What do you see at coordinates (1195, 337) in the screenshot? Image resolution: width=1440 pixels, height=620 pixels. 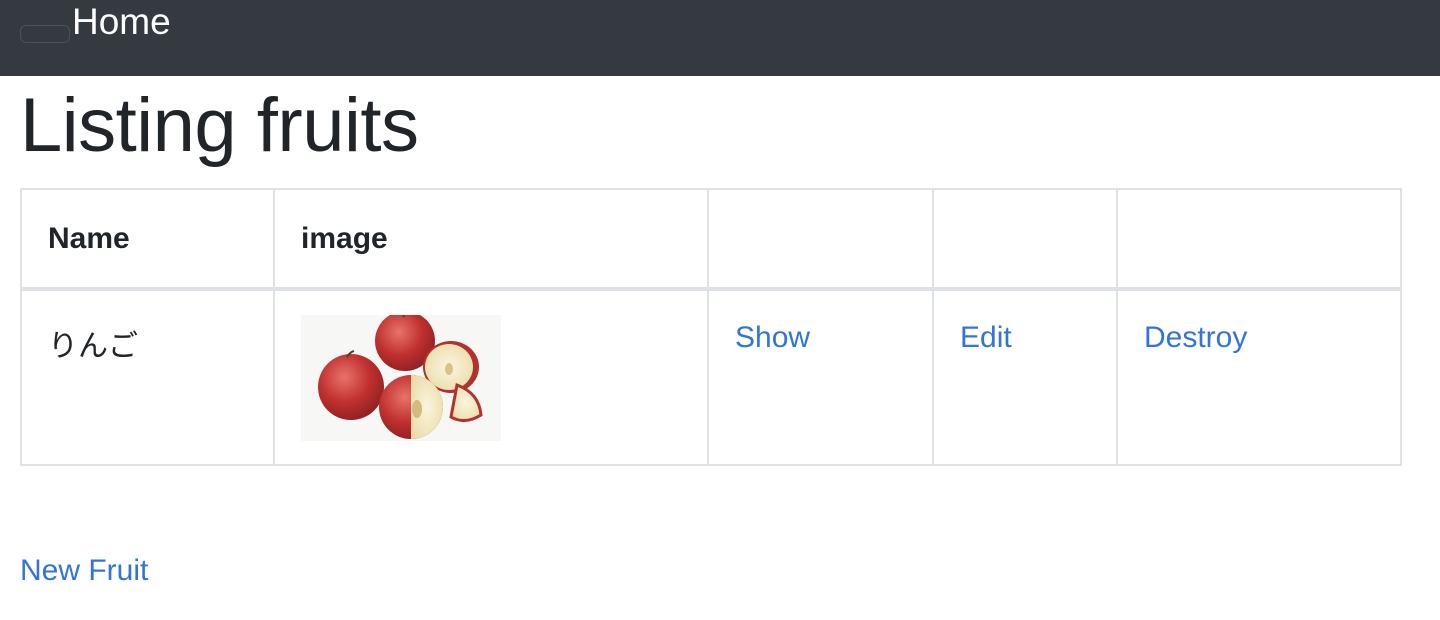 I see `destroy-link: Destroy` at bounding box center [1195, 337].